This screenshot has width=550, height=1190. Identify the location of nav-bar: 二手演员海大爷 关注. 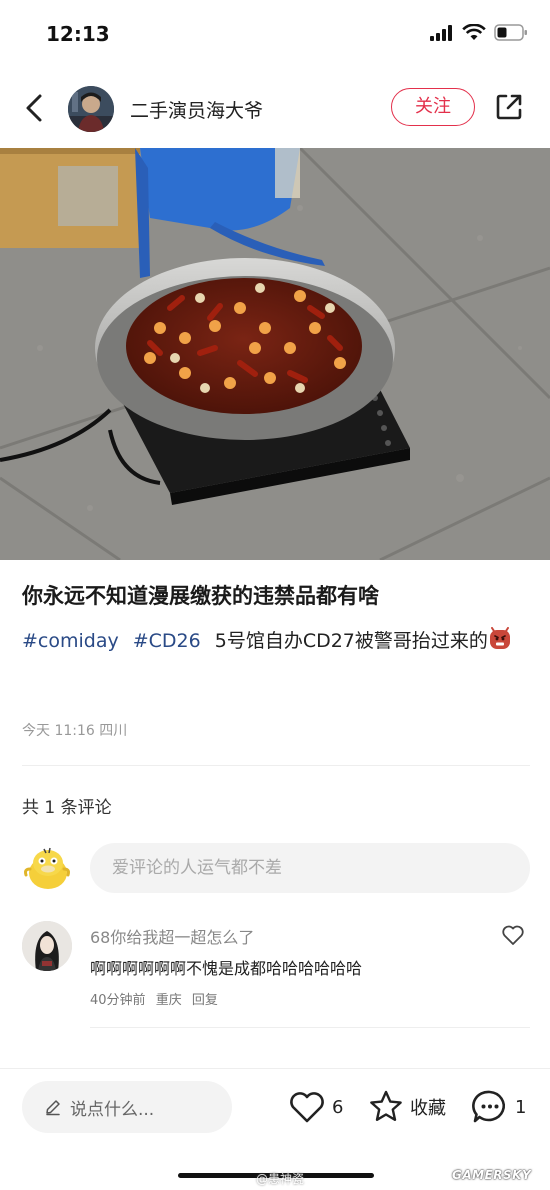
(275, 108).